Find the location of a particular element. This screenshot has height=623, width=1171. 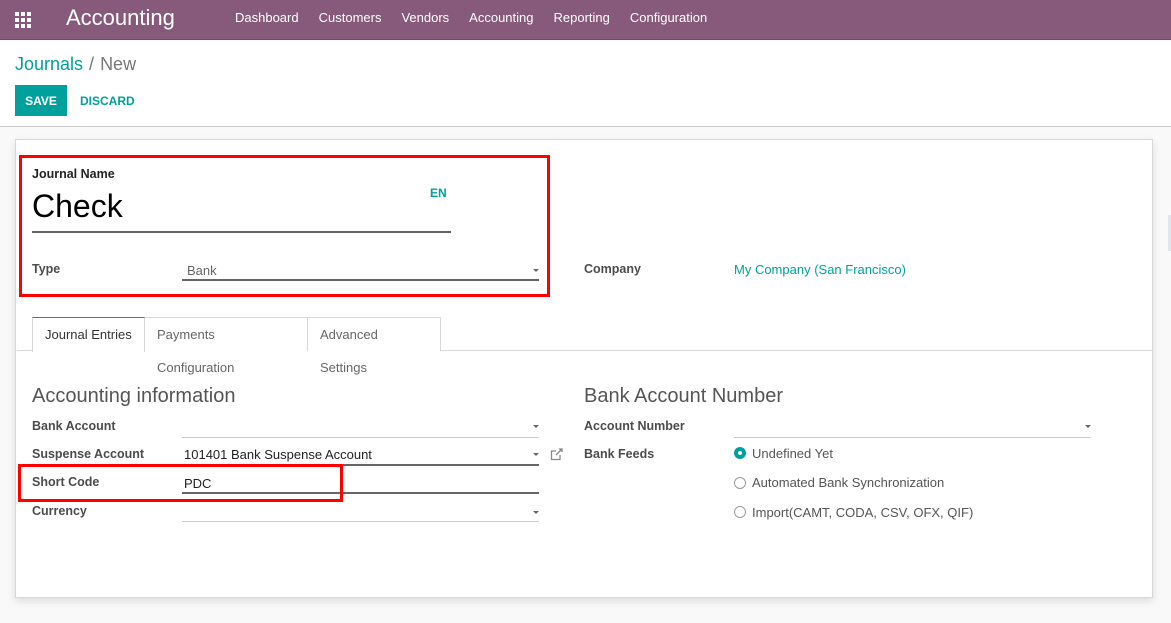

tab-payments-configuration: Payments Configuration is located at coordinates (226, 346).